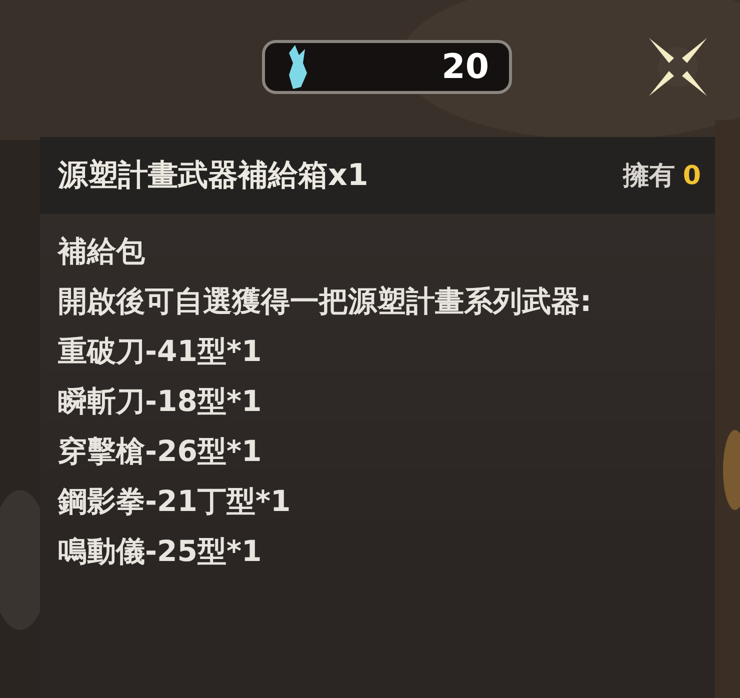 This screenshot has height=698, width=740. Describe the element at coordinates (175, 501) in the screenshot. I see `content-entry: 鋼影拳-21丁型*1` at that location.